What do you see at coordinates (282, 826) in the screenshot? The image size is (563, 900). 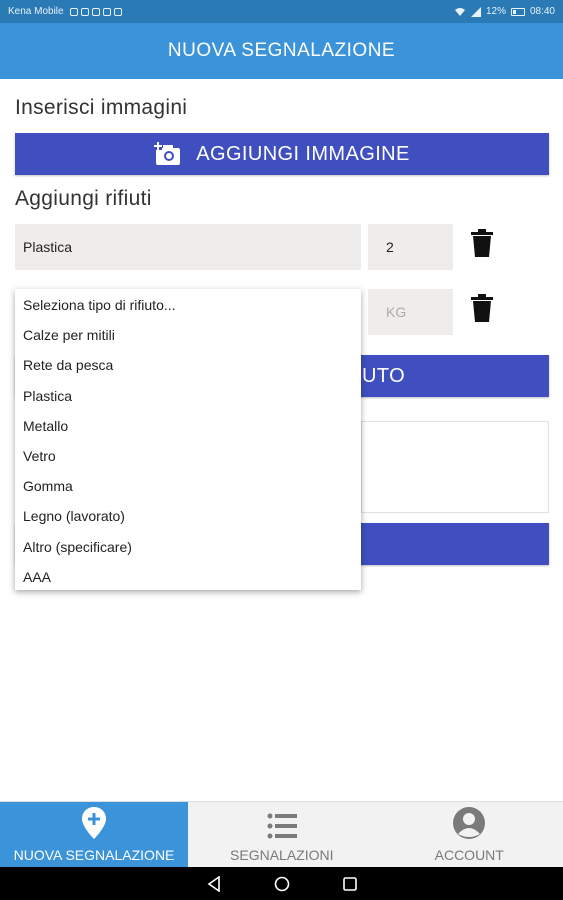 I see `list-icon` at bounding box center [282, 826].